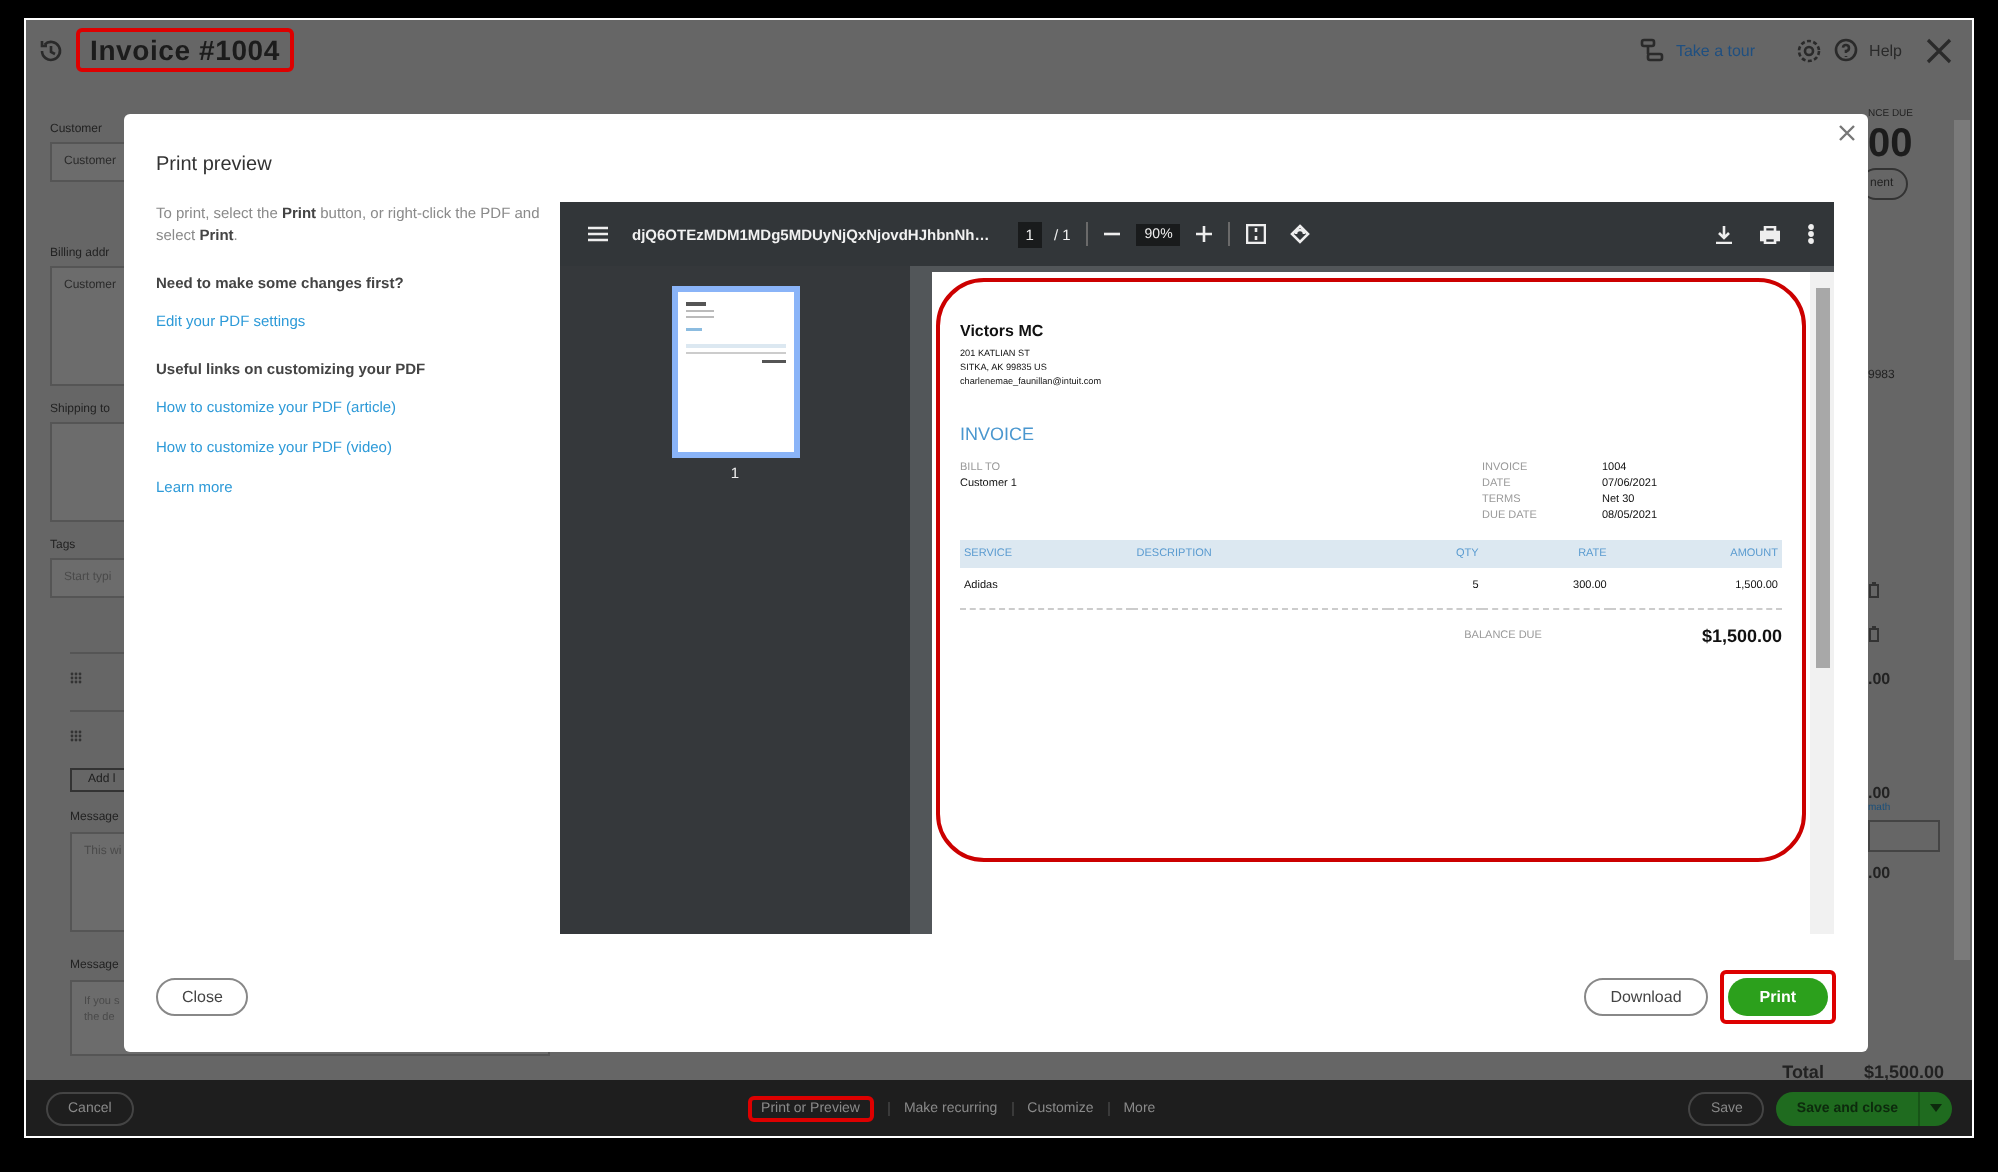 This screenshot has height=1172, width=1998. Describe the element at coordinates (1890, 144) in the screenshot. I see `balance-due-amount: 00` at that location.